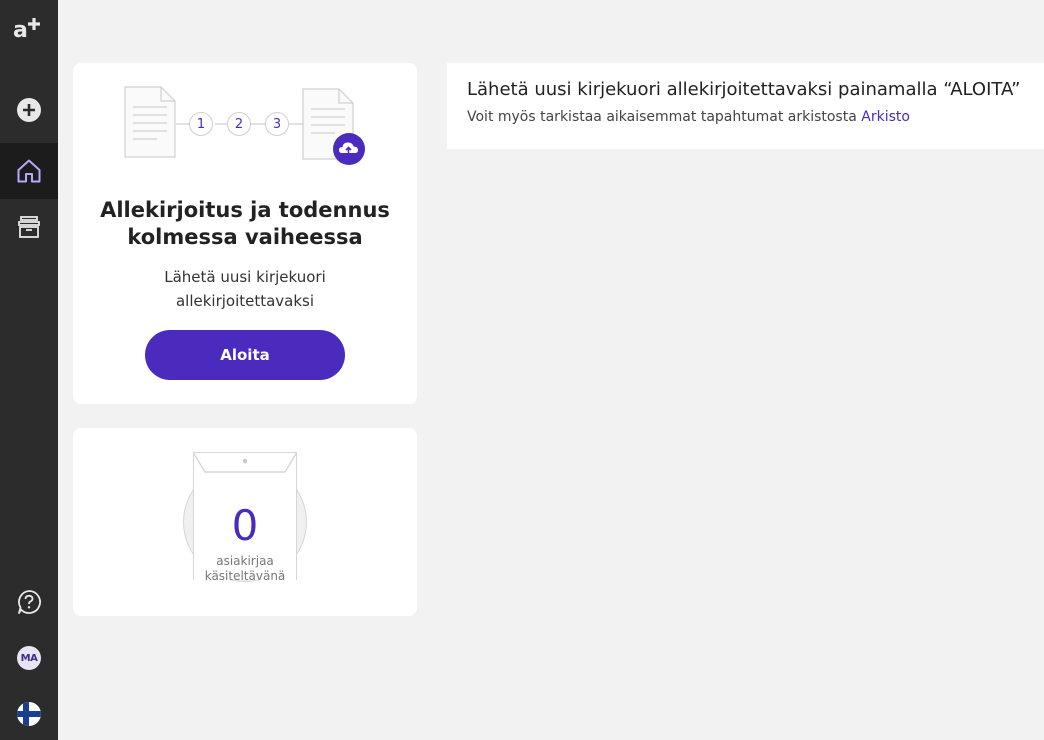  I want to click on pending-label: asiakirjaa käsiteltävänä, so click(245, 569).